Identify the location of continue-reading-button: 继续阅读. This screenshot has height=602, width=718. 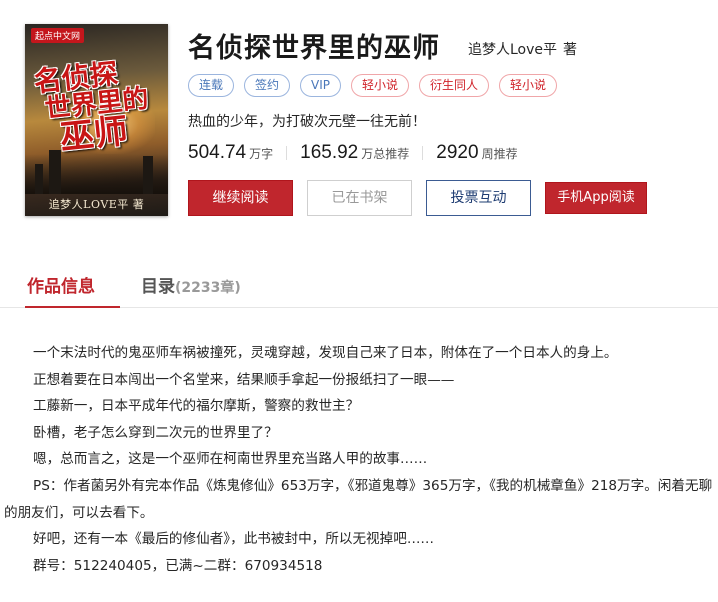
(240, 198).